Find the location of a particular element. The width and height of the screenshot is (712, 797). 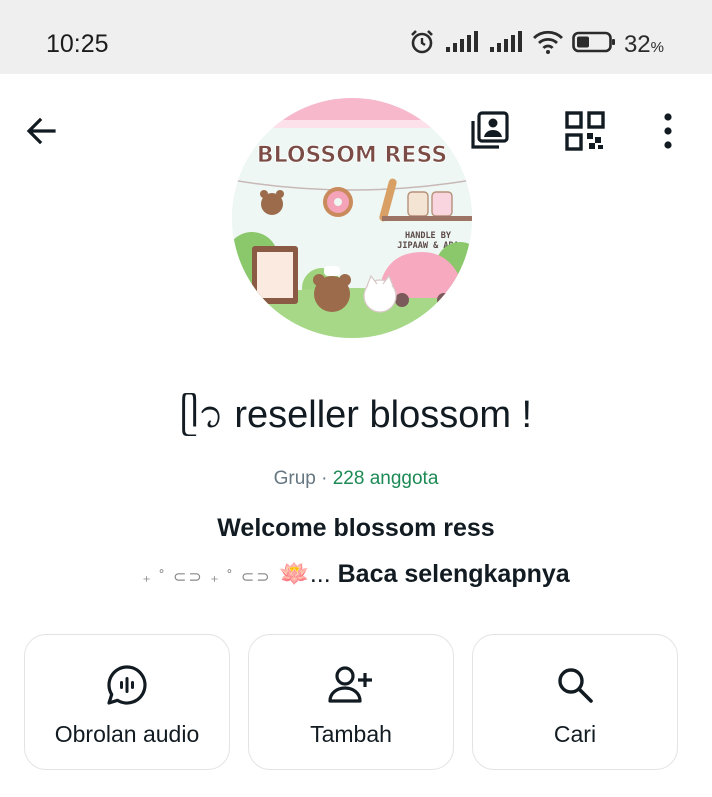

gallery-icon is located at coordinates (490, 130).